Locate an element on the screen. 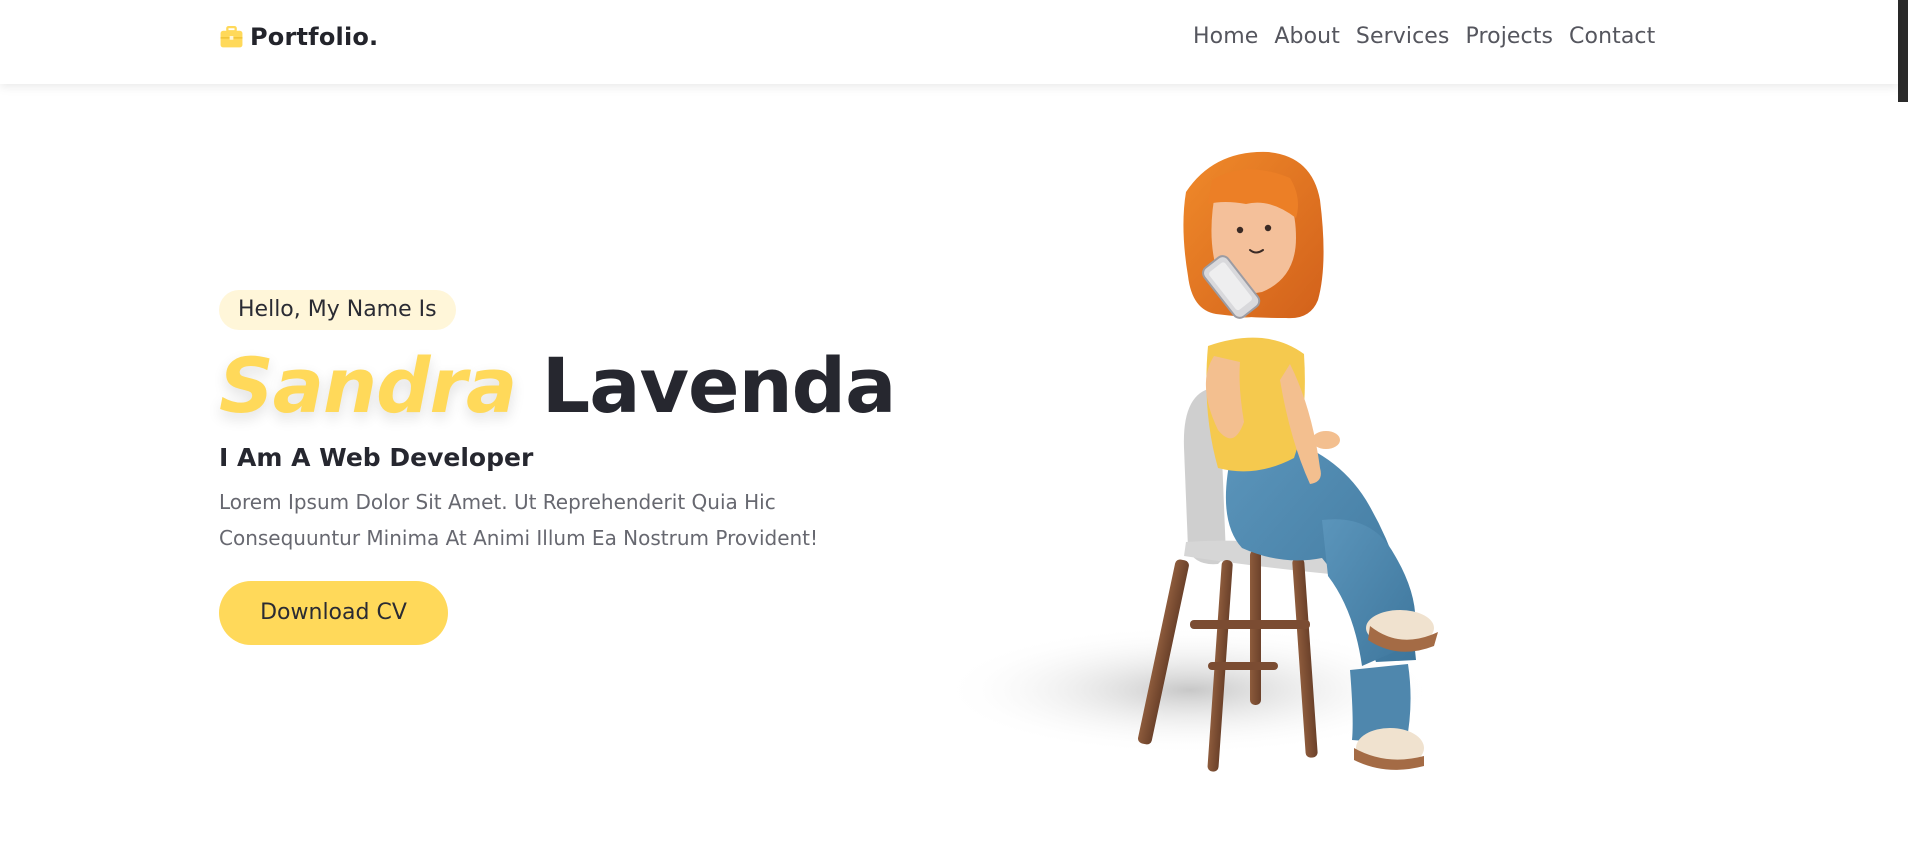 The height and width of the screenshot is (845, 1908). greeting-badge: Hello, My Name Is is located at coordinates (337, 310).